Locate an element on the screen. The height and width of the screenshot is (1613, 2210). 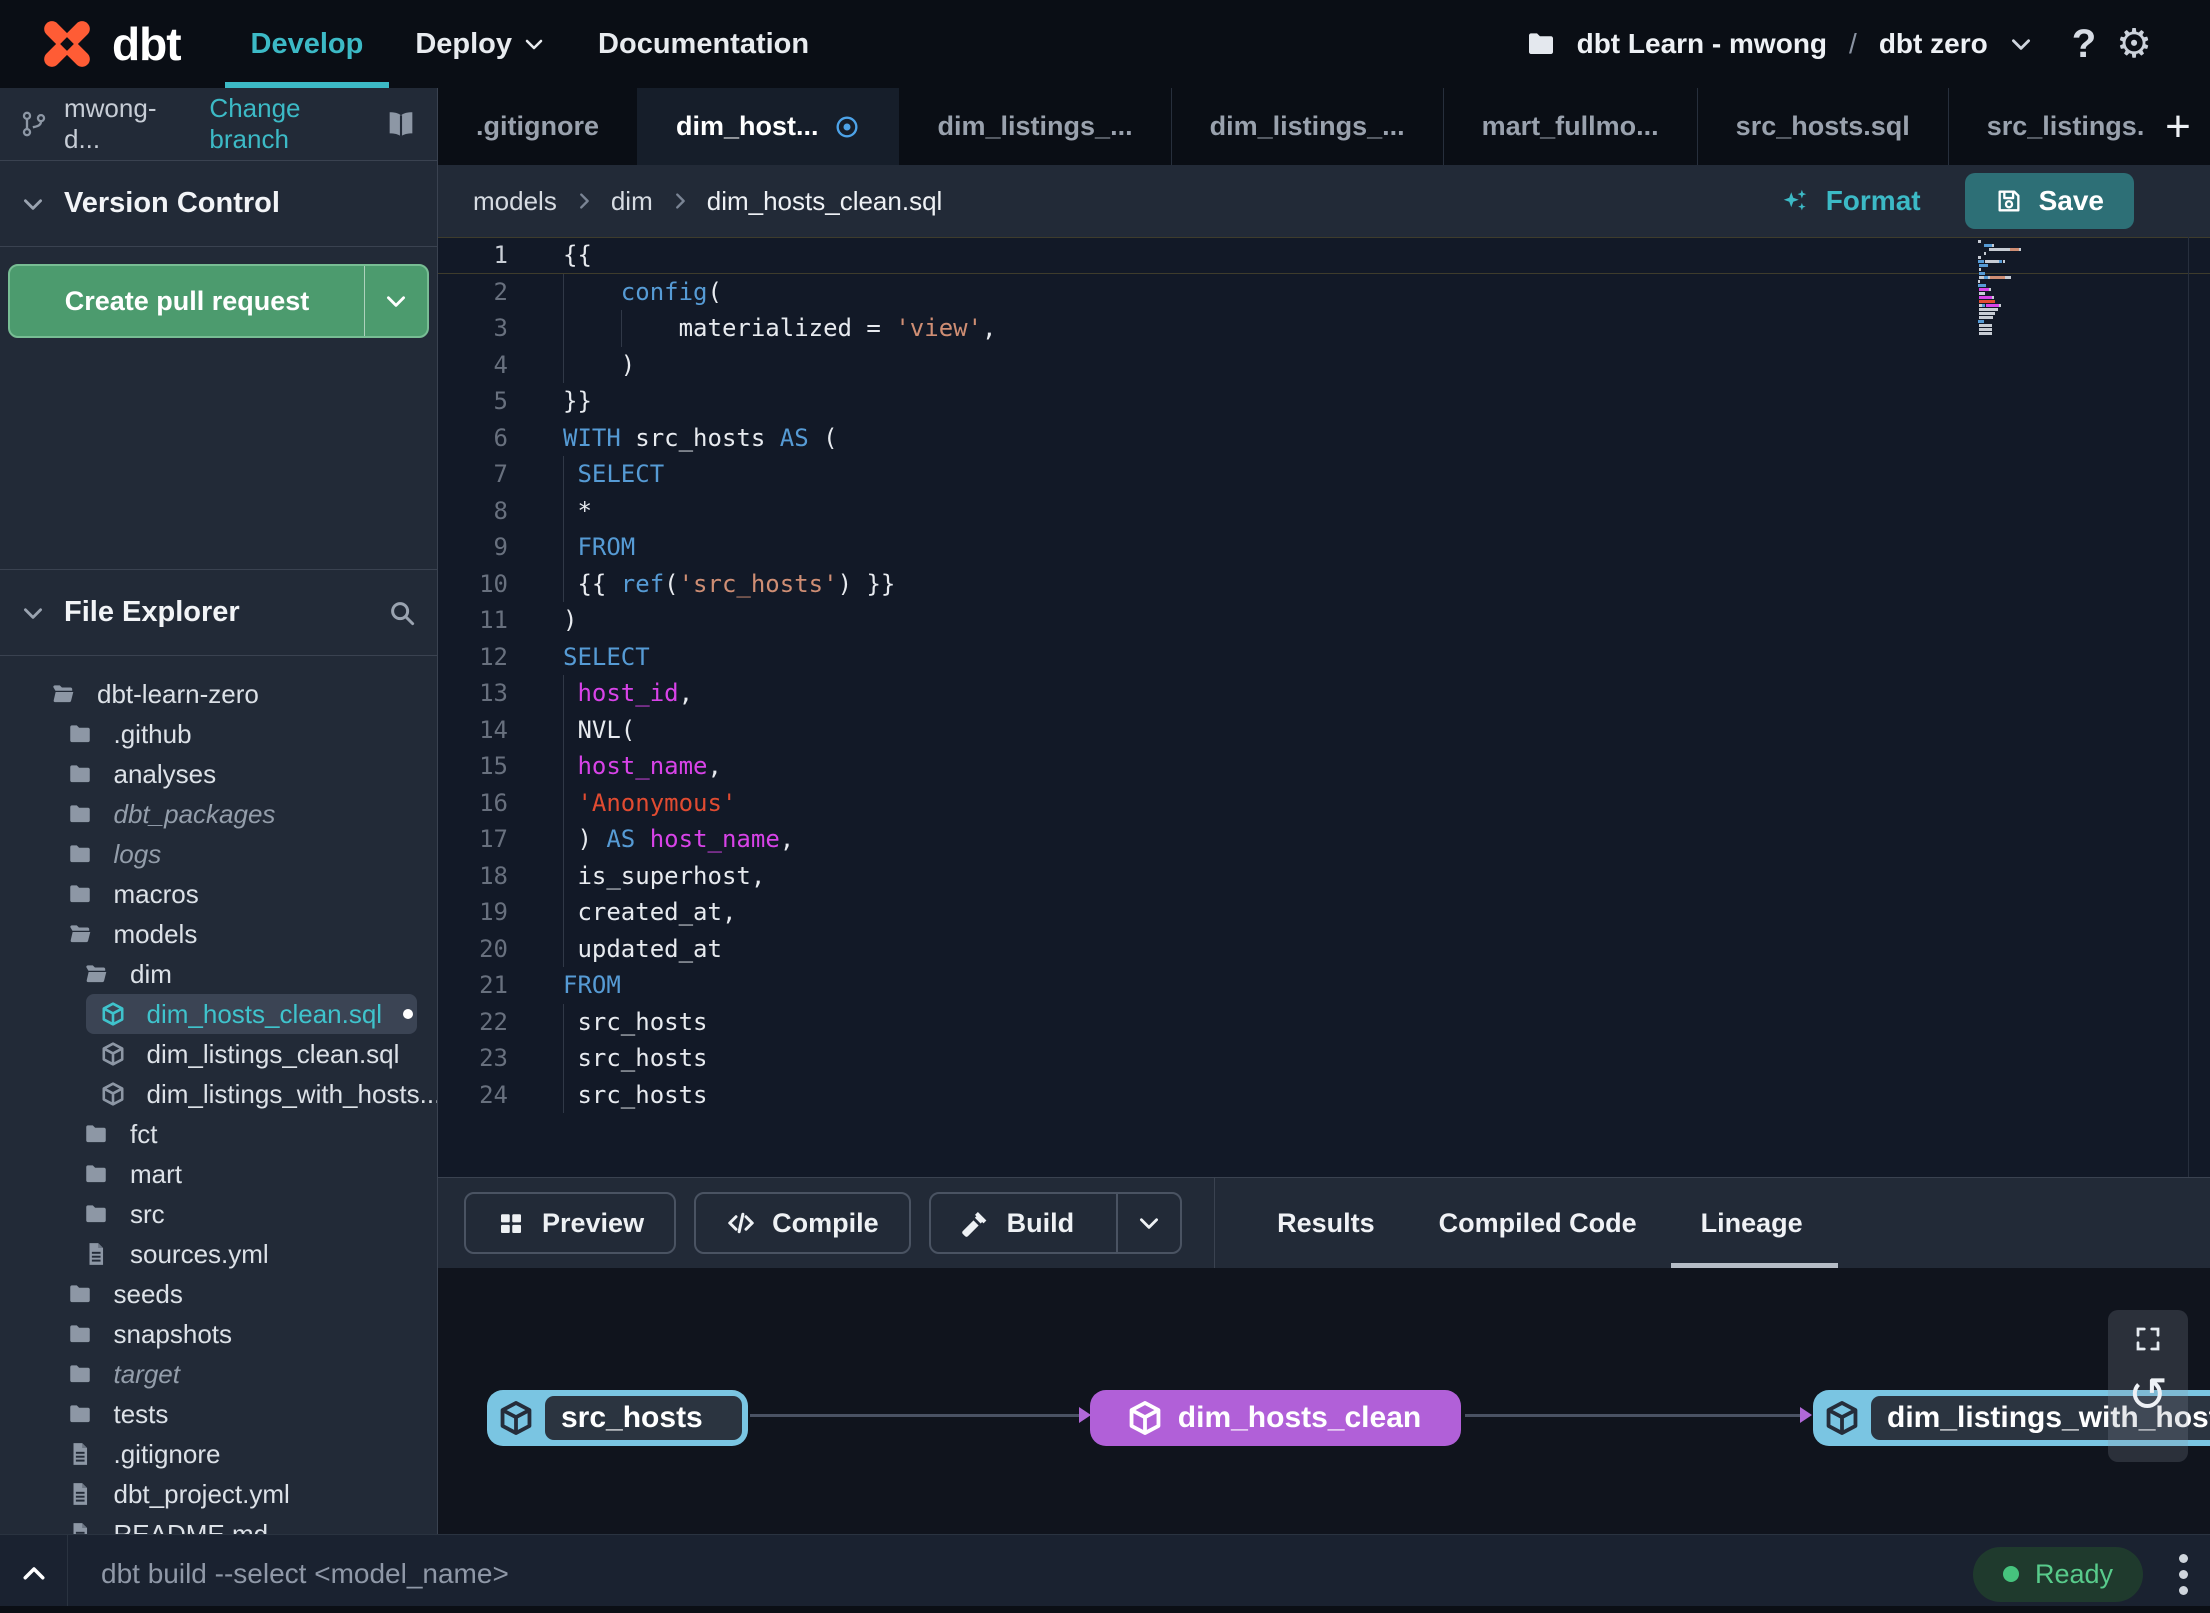
tab-src-listings: src_listings. is located at coordinates (2046, 126).